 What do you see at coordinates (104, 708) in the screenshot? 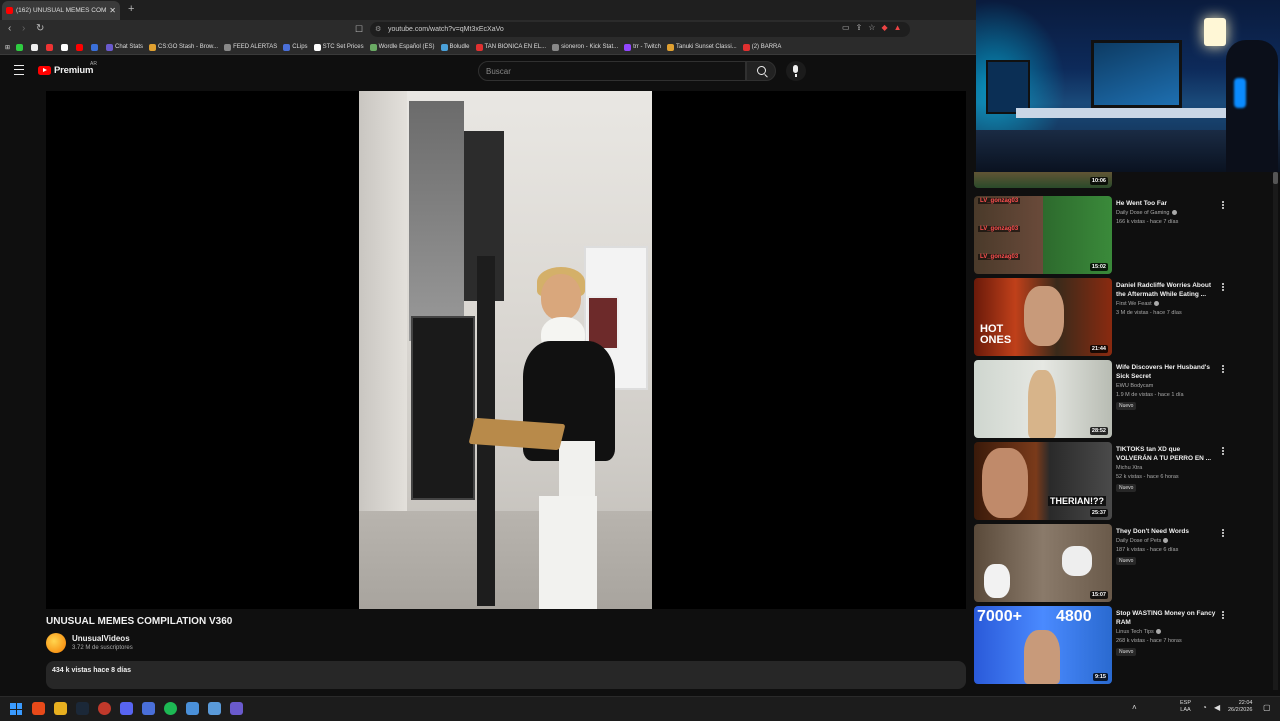
I see `chrome-icon` at bounding box center [104, 708].